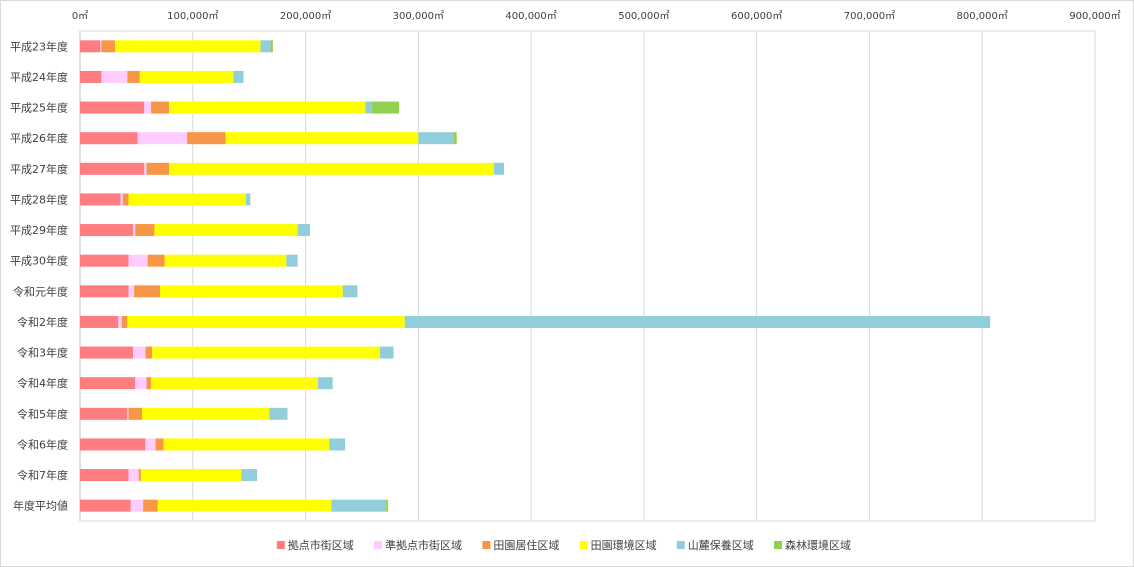 This screenshot has height=567, width=1134. I want to click on x-tick-label: 300,000㎡, so click(418, 16).